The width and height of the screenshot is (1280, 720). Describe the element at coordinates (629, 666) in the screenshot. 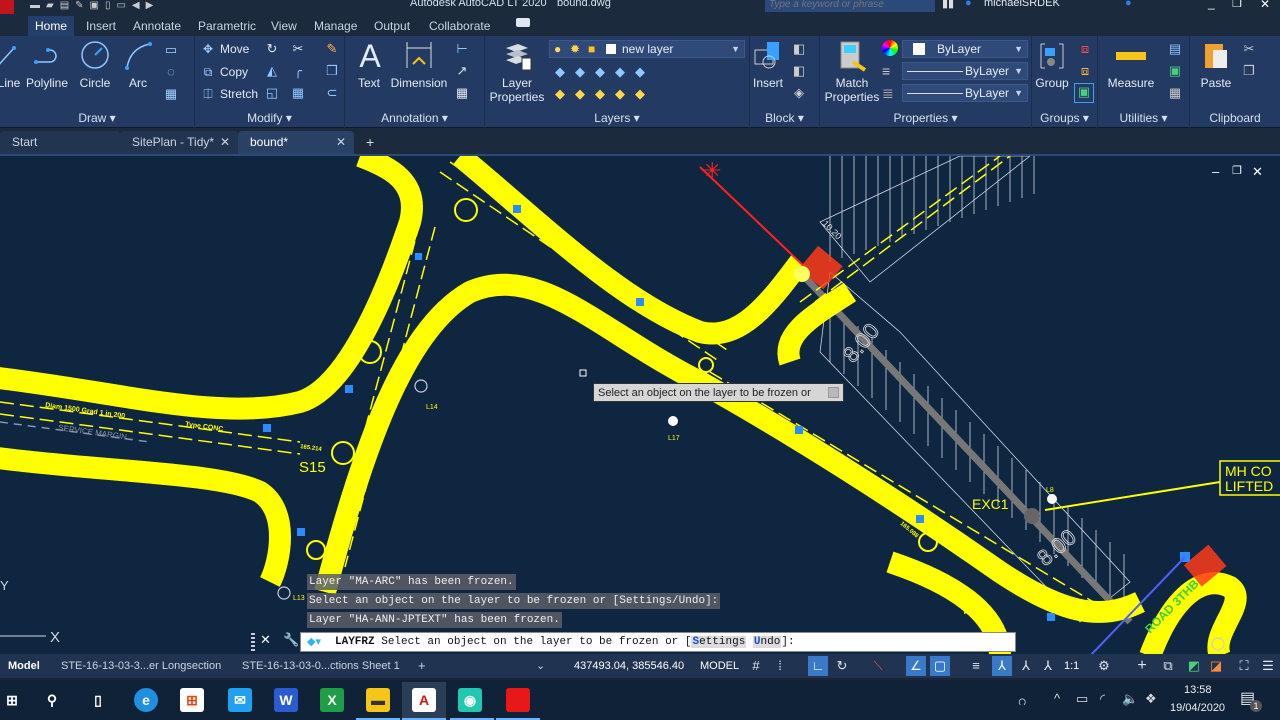

I see `coordinates-readout: 437493.04, 385546.40` at that location.